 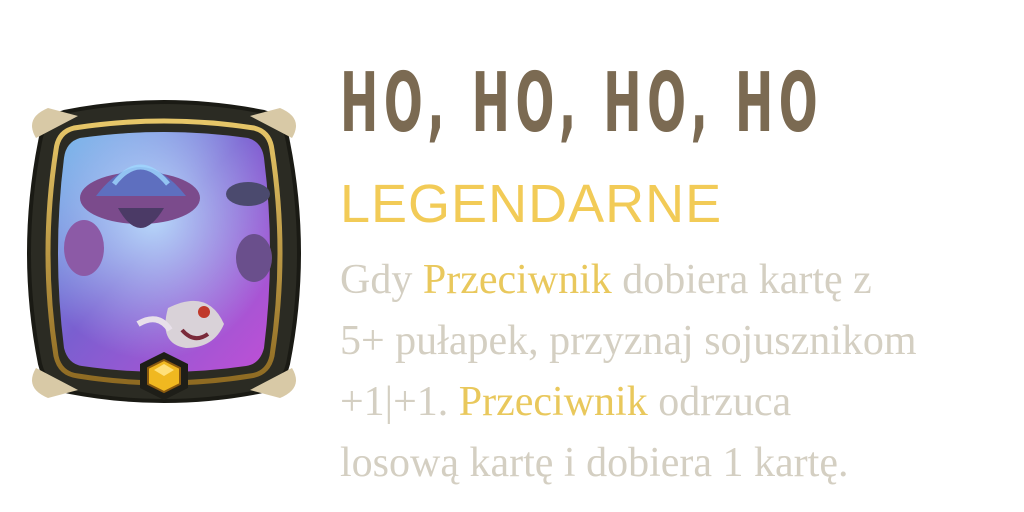 I want to click on description-text: 5+ pułapek, przyznaj sojusznikom, so click(x=628, y=341).